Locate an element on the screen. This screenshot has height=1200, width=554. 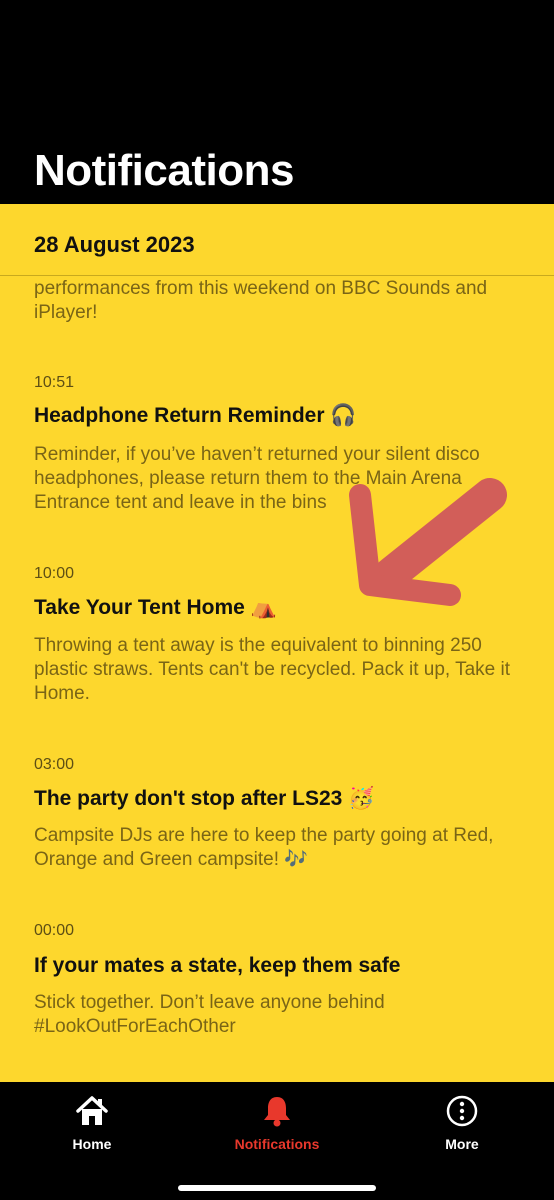
notification-time: 03:00 is located at coordinates (54, 764).